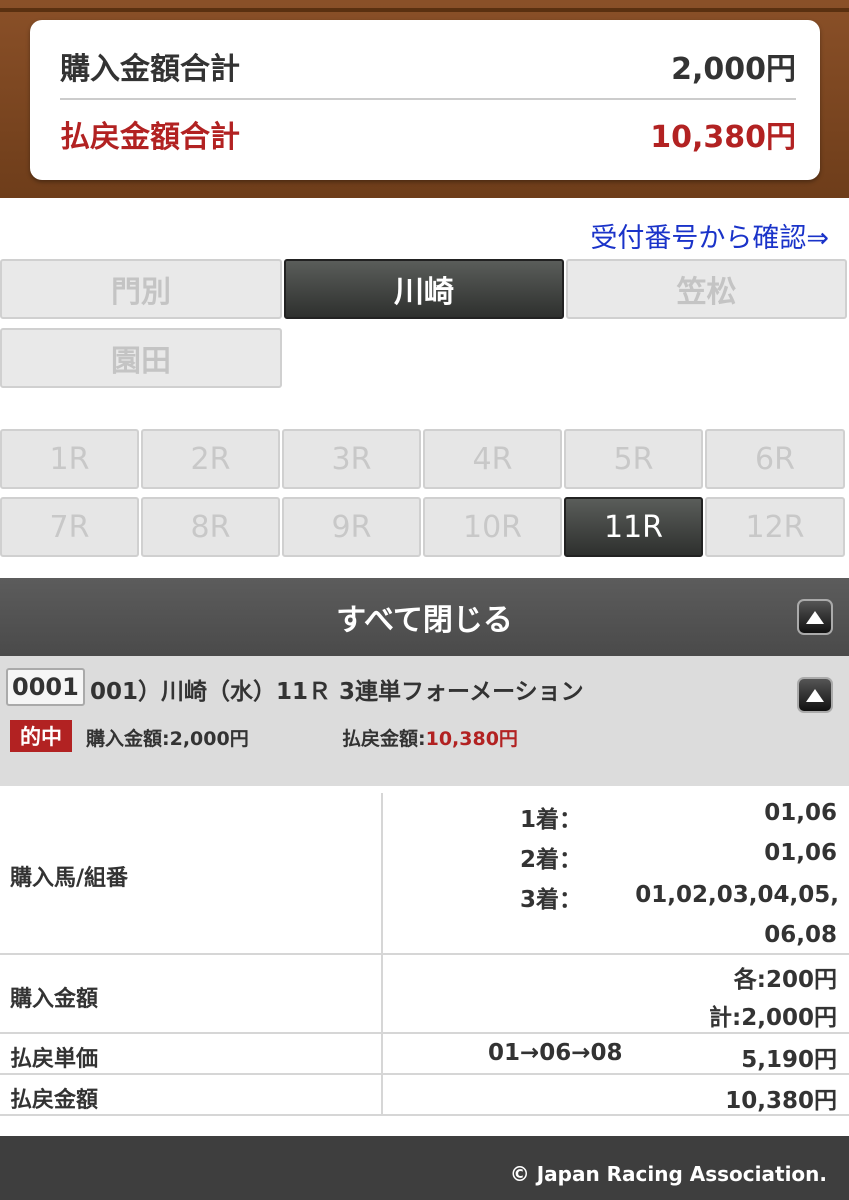 The width and height of the screenshot is (849, 1200). Describe the element at coordinates (492, 527) in the screenshot. I see `race-button-10: 10R` at that location.